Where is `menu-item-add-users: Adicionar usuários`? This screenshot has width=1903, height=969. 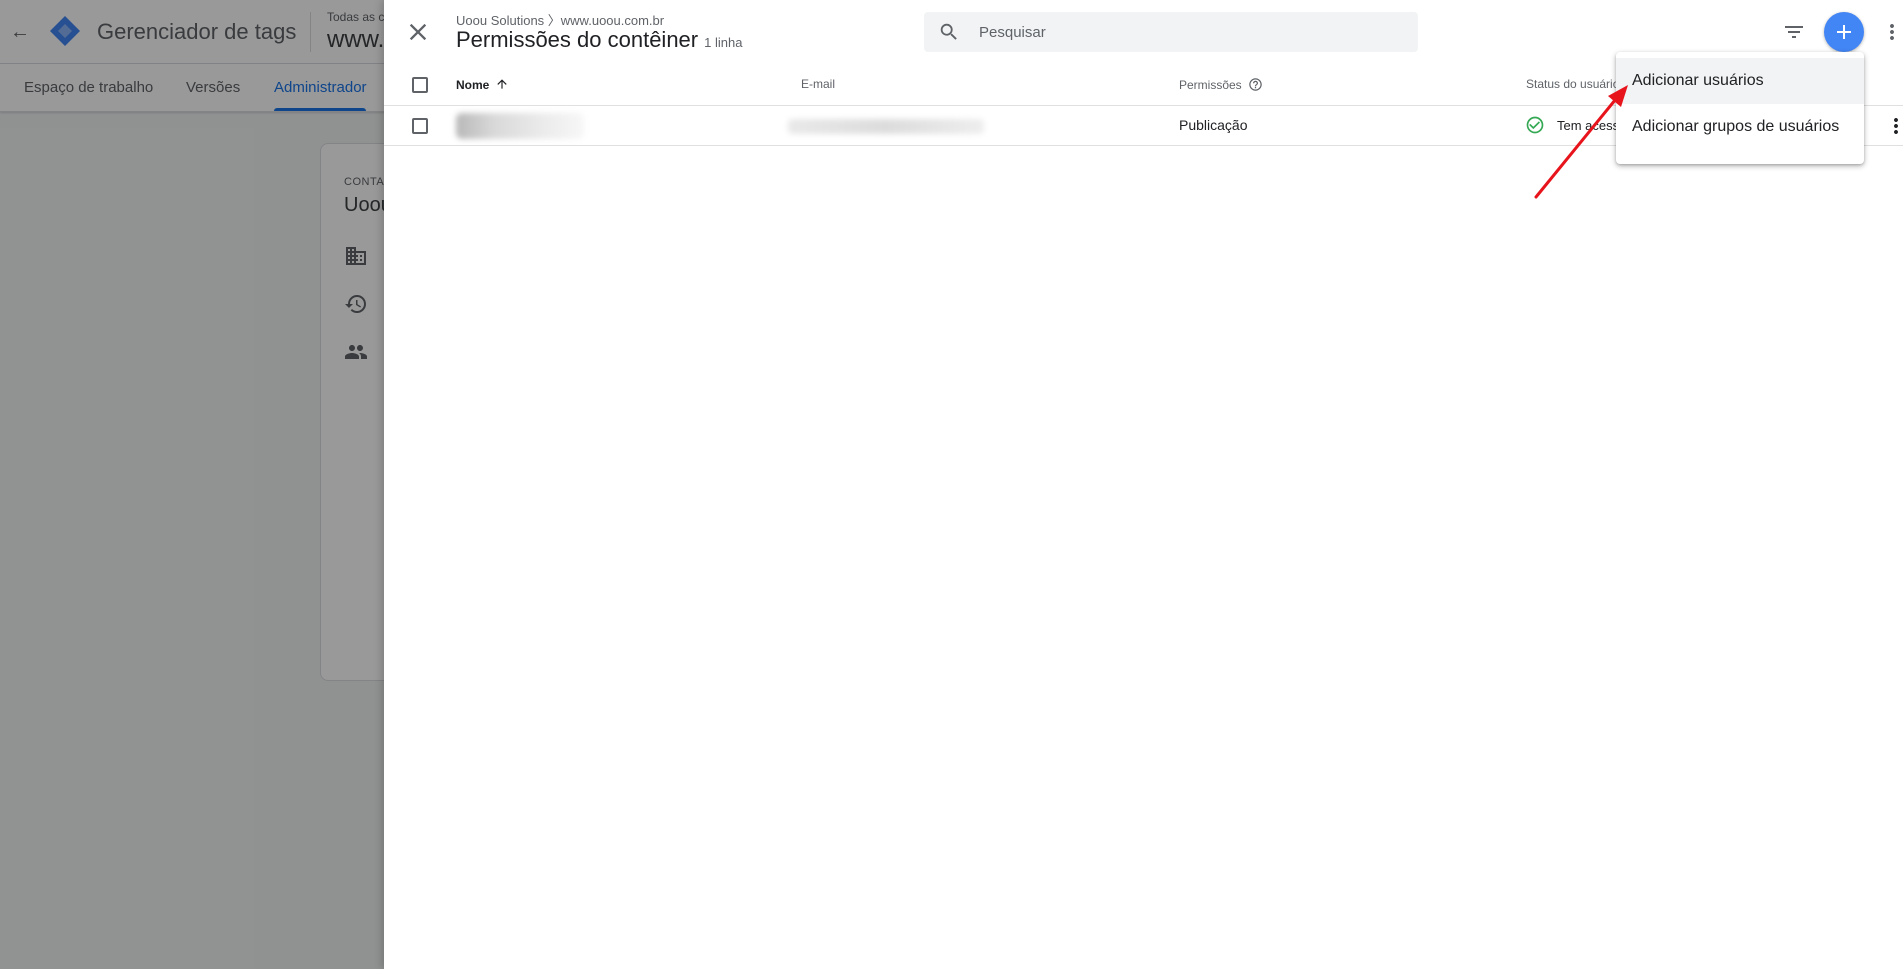 menu-item-add-users: Adicionar usuários is located at coordinates (1740, 81).